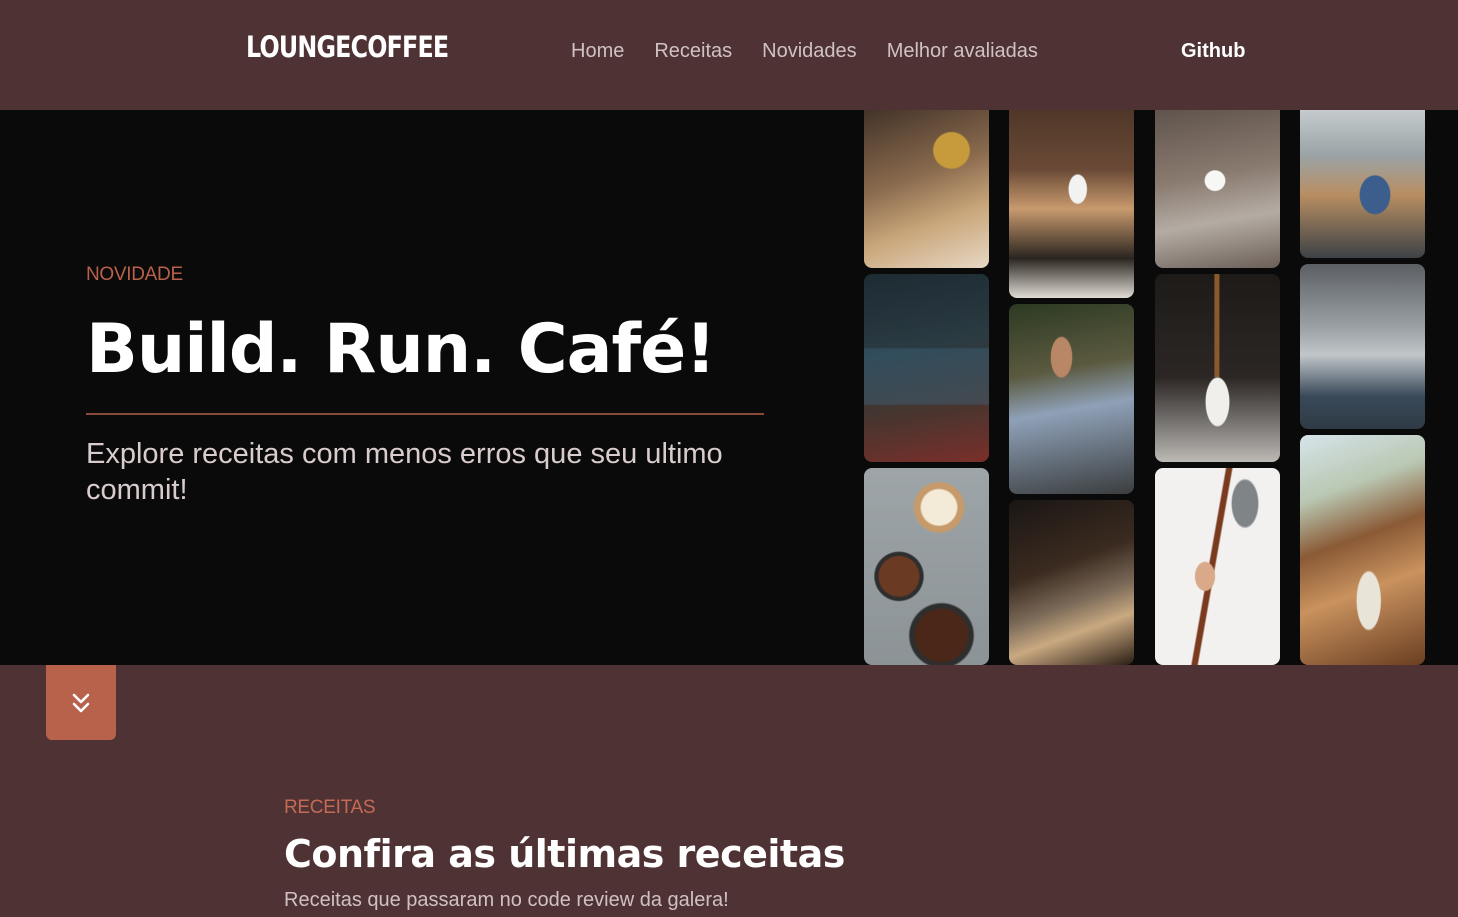 The height and width of the screenshot is (917, 1458). Describe the element at coordinates (330, 807) in the screenshot. I see `receitas-kicker: RECEITAS` at that location.